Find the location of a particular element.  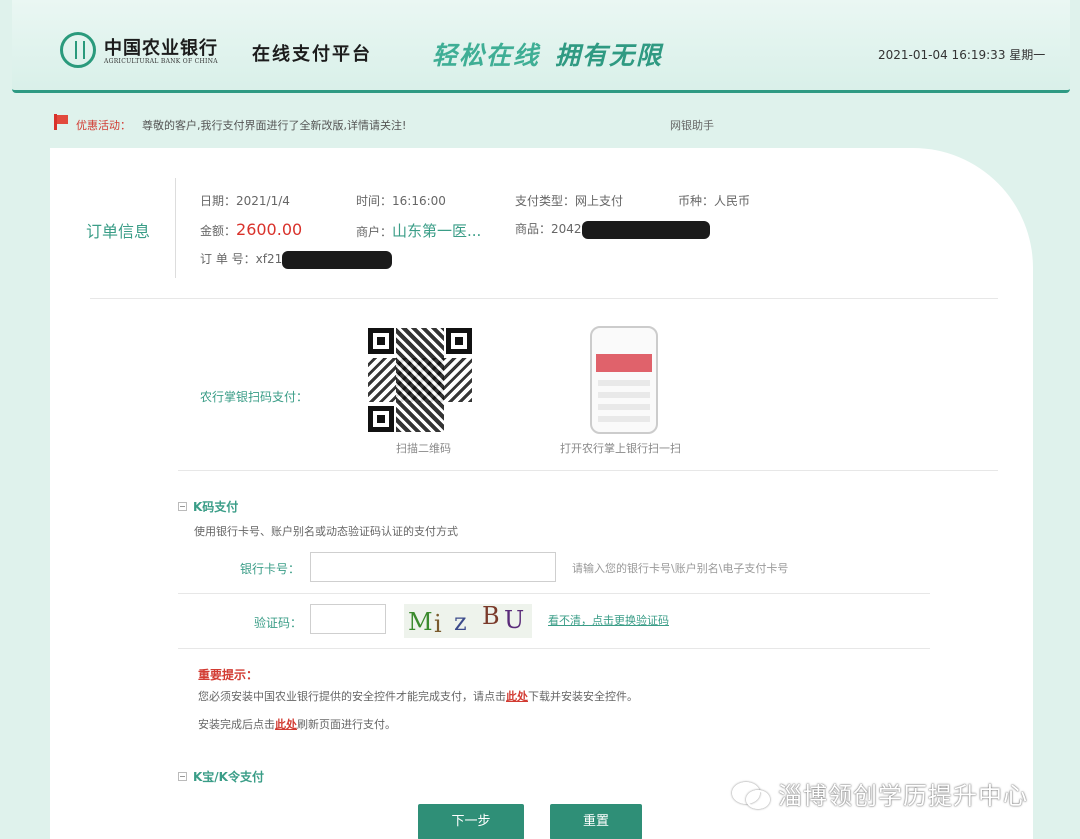

order-amount: 金额：2600.00 is located at coordinates (251, 229).